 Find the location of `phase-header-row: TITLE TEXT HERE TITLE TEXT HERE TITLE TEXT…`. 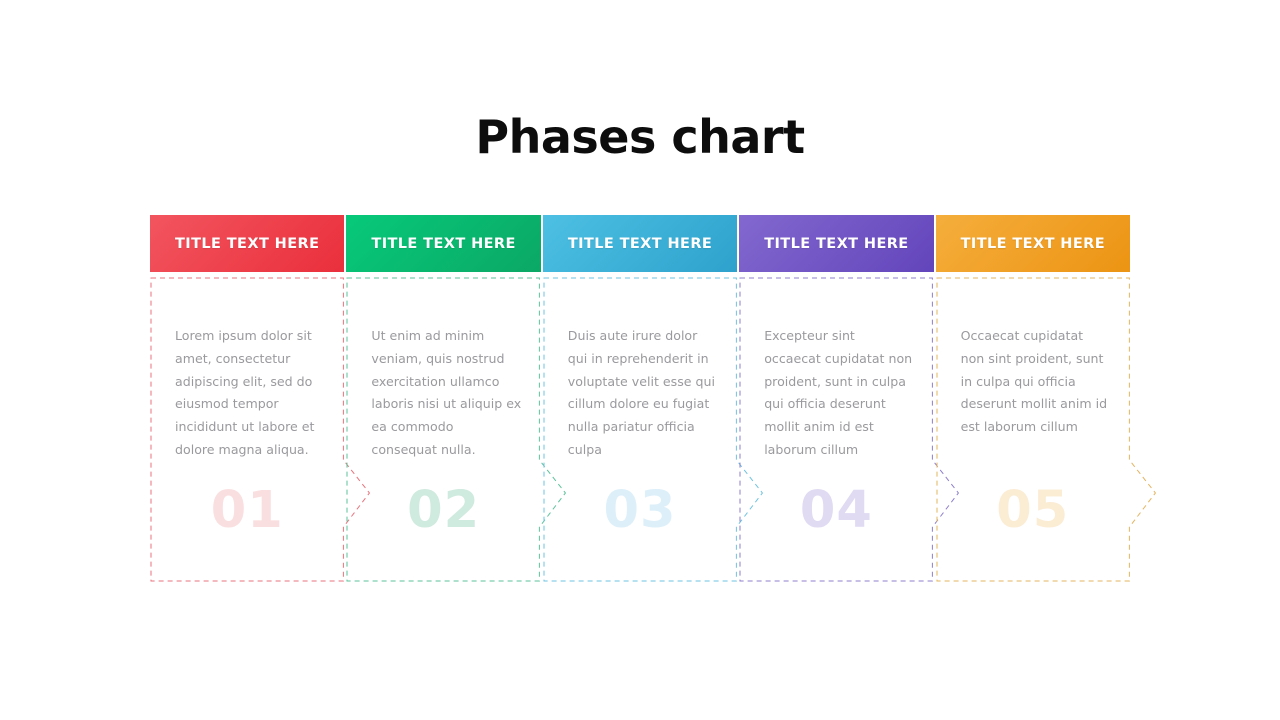

phase-header-row: TITLE TEXT HERE TITLE TEXT HERE TITLE TEXT… is located at coordinates (640, 243).